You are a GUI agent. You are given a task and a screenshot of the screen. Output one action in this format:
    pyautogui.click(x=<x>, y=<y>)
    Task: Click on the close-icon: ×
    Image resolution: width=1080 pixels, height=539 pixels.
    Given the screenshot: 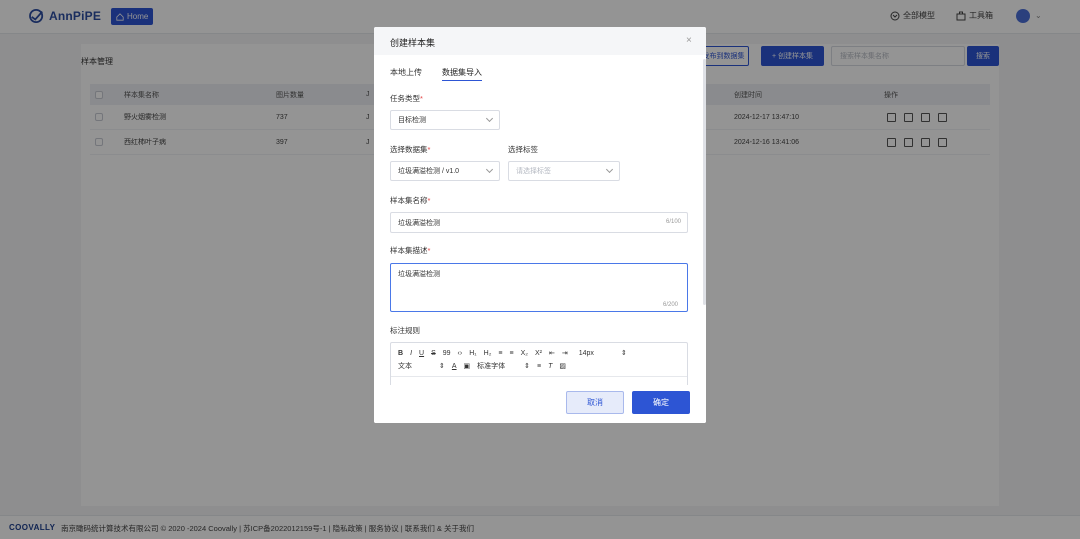 What is the action you would take?
    pyautogui.click(x=689, y=40)
    